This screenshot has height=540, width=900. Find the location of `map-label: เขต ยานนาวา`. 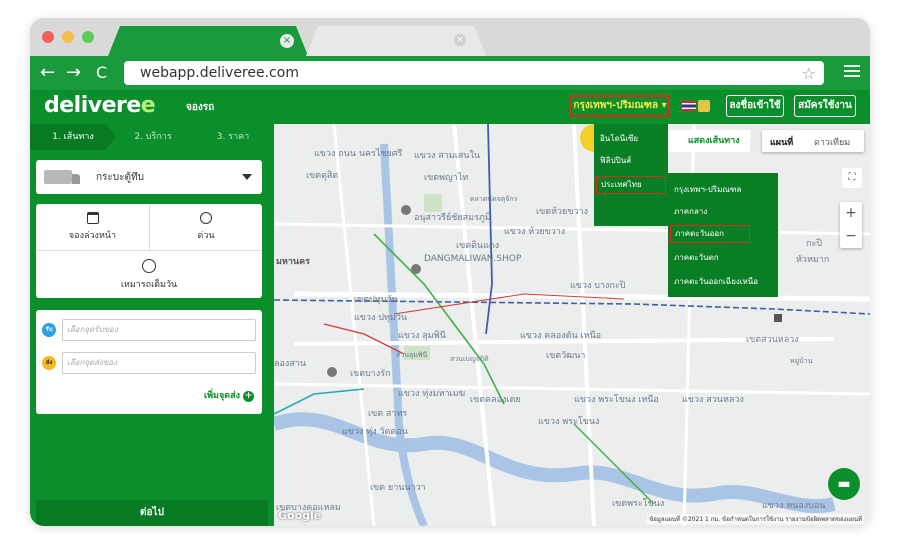

map-label: เขต ยานนาวา is located at coordinates (398, 488).